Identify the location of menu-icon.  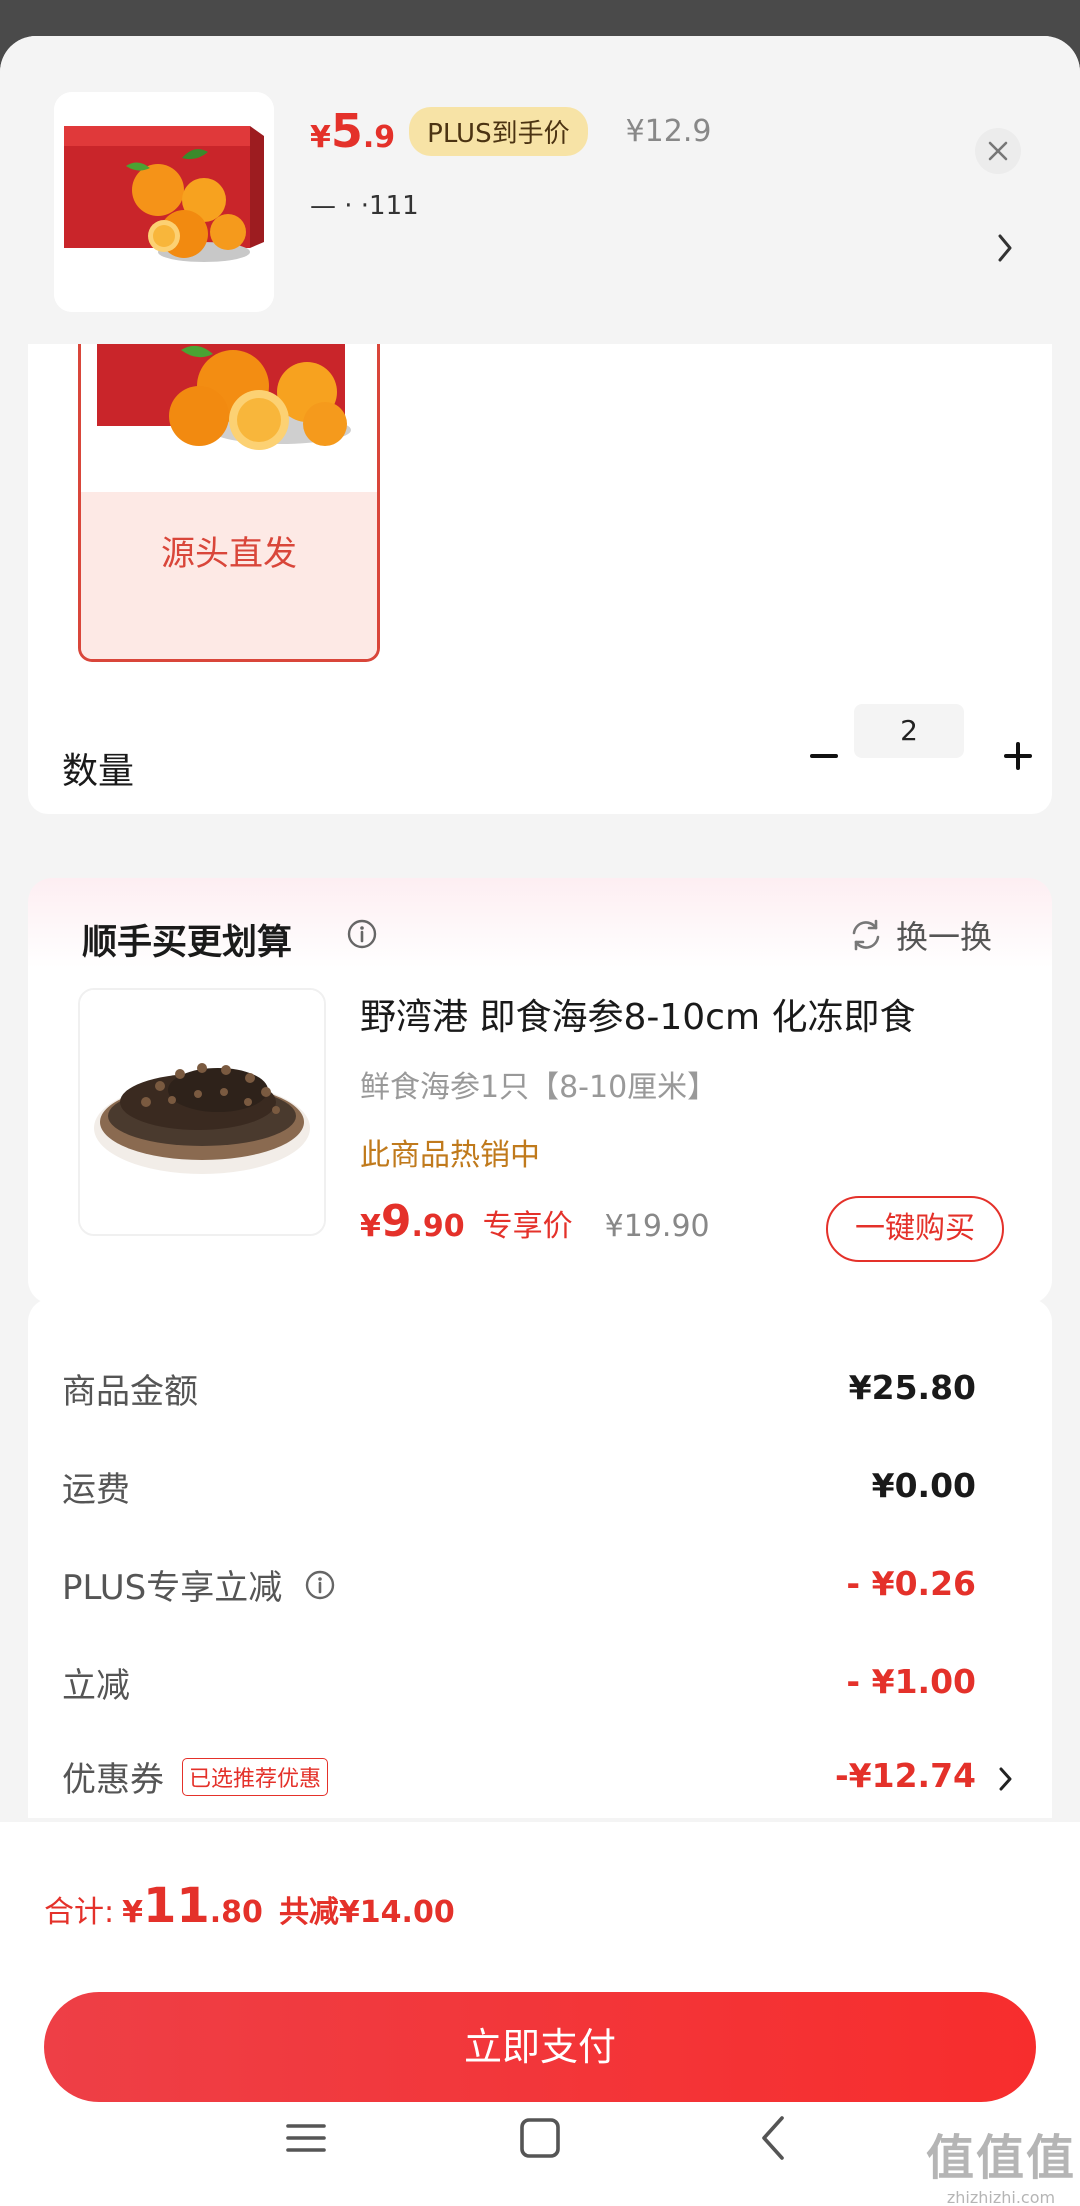
(306, 2138).